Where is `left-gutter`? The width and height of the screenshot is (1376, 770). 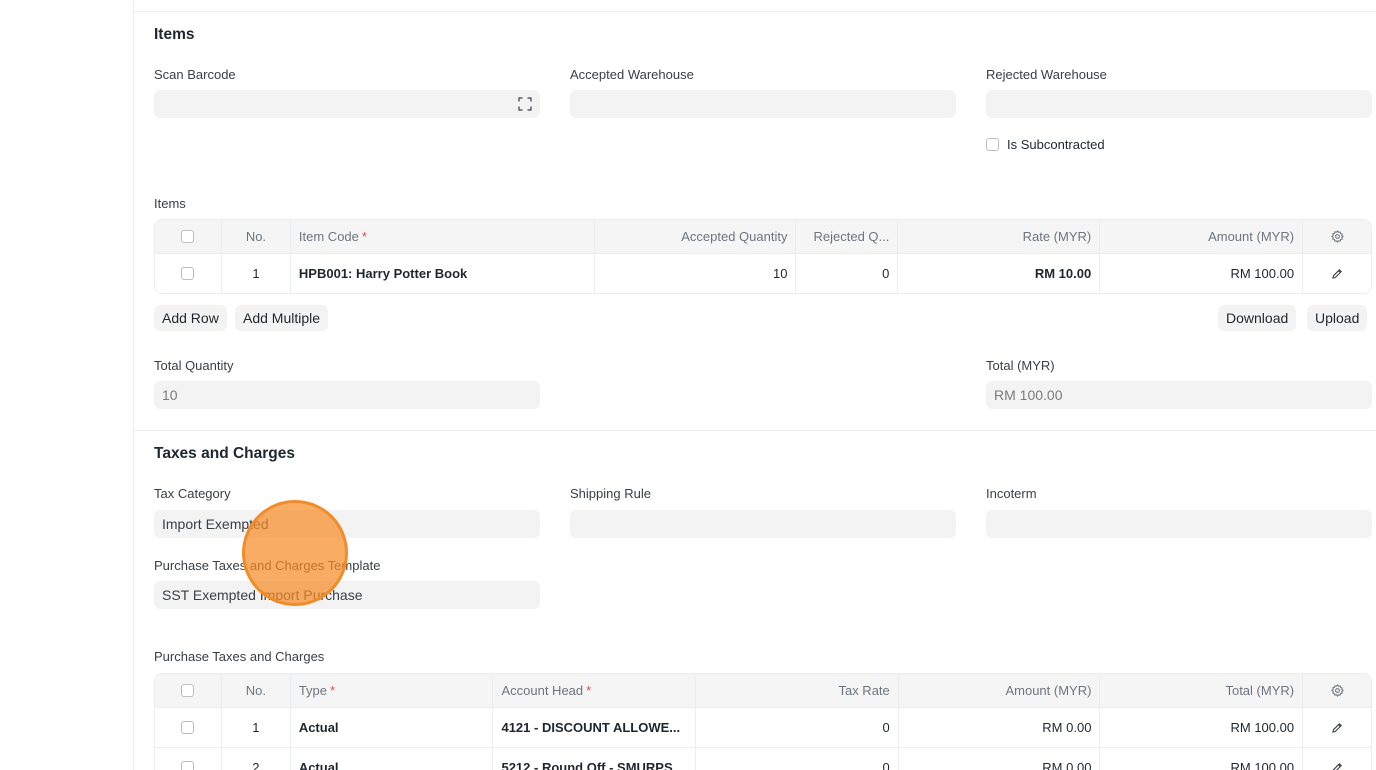 left-gutter is located at coordinates (67, 385).